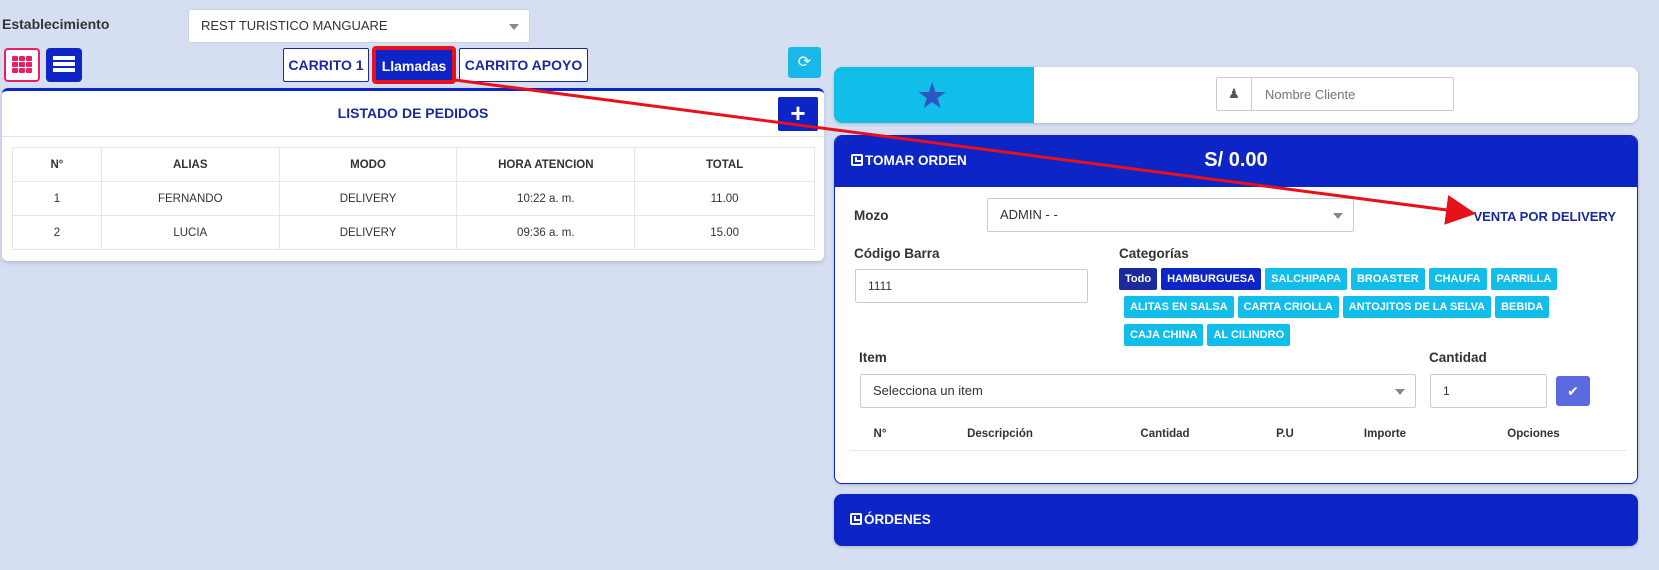 Image resolution: width=1659 pixels, height=570 pixels. What do you see at coordinates (873, 357) in the screenshot?
I see `item-label: Item` at bounding box center [873, 357].